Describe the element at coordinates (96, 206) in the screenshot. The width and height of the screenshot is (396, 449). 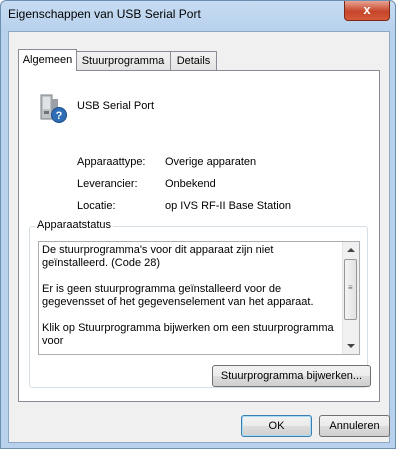
I see `location-label: Locatie:` at that location.